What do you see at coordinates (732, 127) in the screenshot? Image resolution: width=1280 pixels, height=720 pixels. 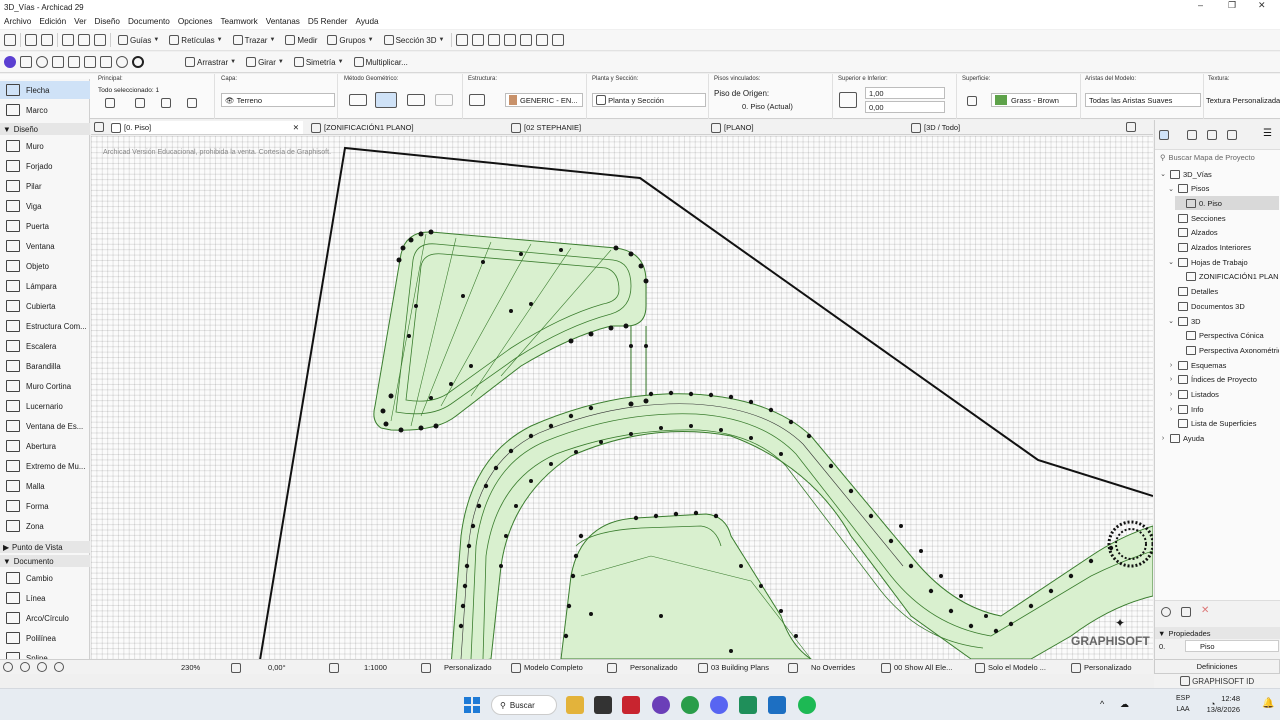 I see `tab-plano: [PLANO]` at bounding box center [732, 127].